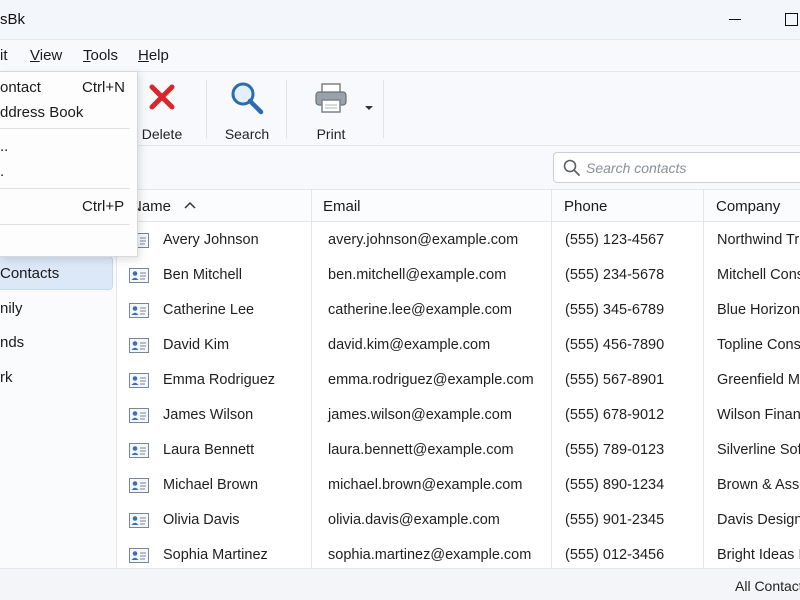 This screenshot has height=600, width=800. Describe the element at coordinates (409, 345) in the screenshot. I see `cell-email: david.kim@example.com` at that location.